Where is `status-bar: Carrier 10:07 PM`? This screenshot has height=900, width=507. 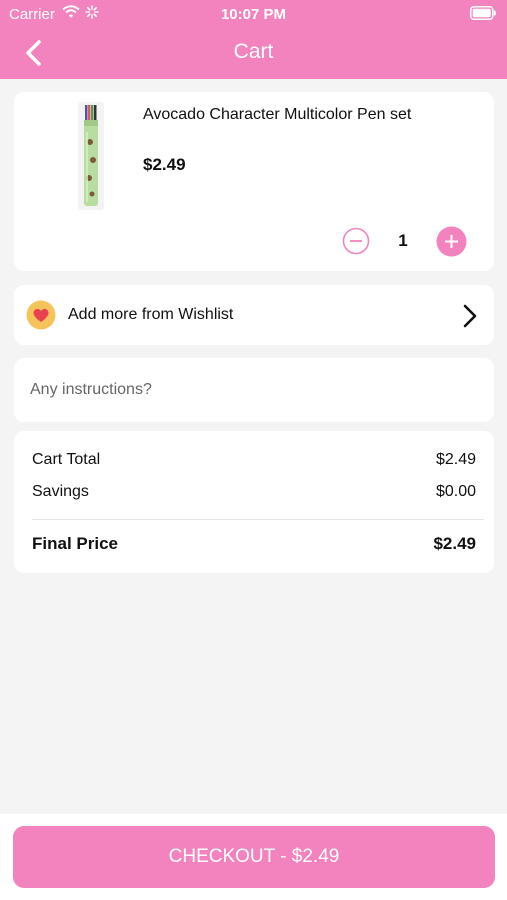
status-bar: Carrier 10:07 PM is located at coordinates (253, 14).